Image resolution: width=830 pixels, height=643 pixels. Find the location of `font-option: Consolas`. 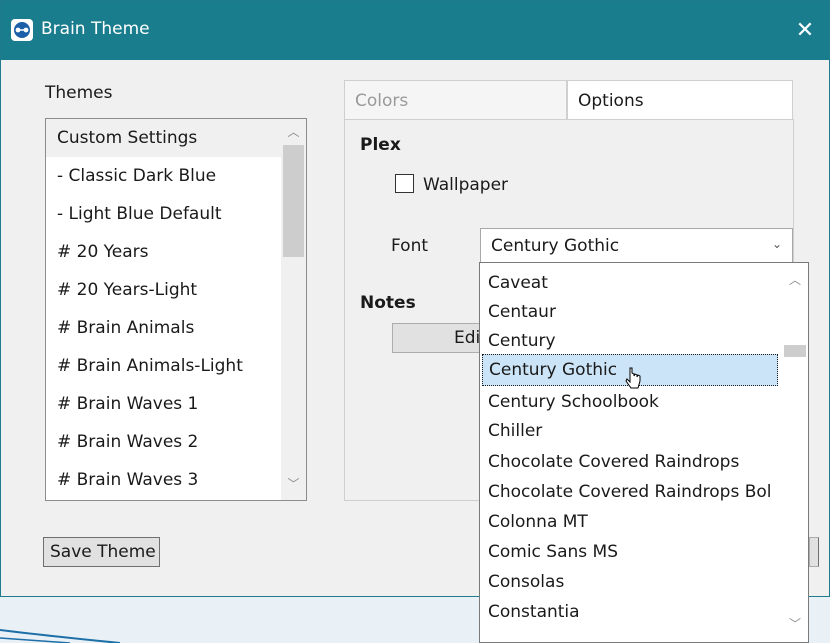

font-option: Consolas is located at coordinates (630, 582).